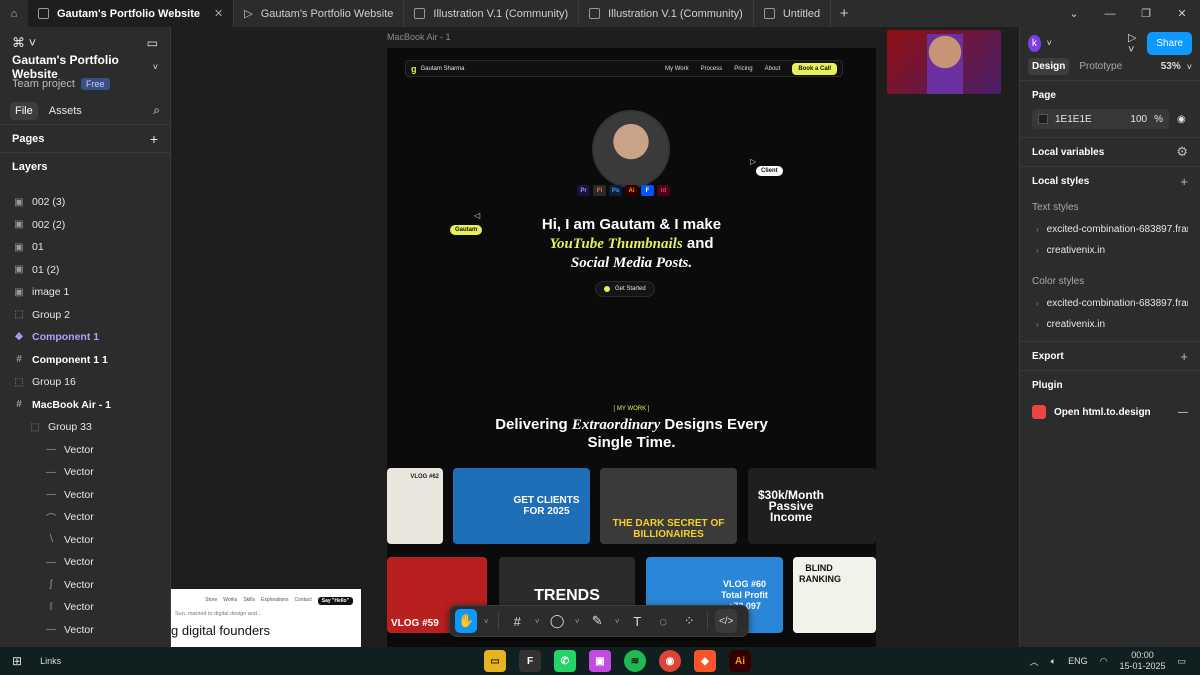 This screenshot has height=675, width=1200. What do you see at coordinates (689, 621) in the screenshot?
I see `actions-icon: ⁘` at bounding box center [689, 621].